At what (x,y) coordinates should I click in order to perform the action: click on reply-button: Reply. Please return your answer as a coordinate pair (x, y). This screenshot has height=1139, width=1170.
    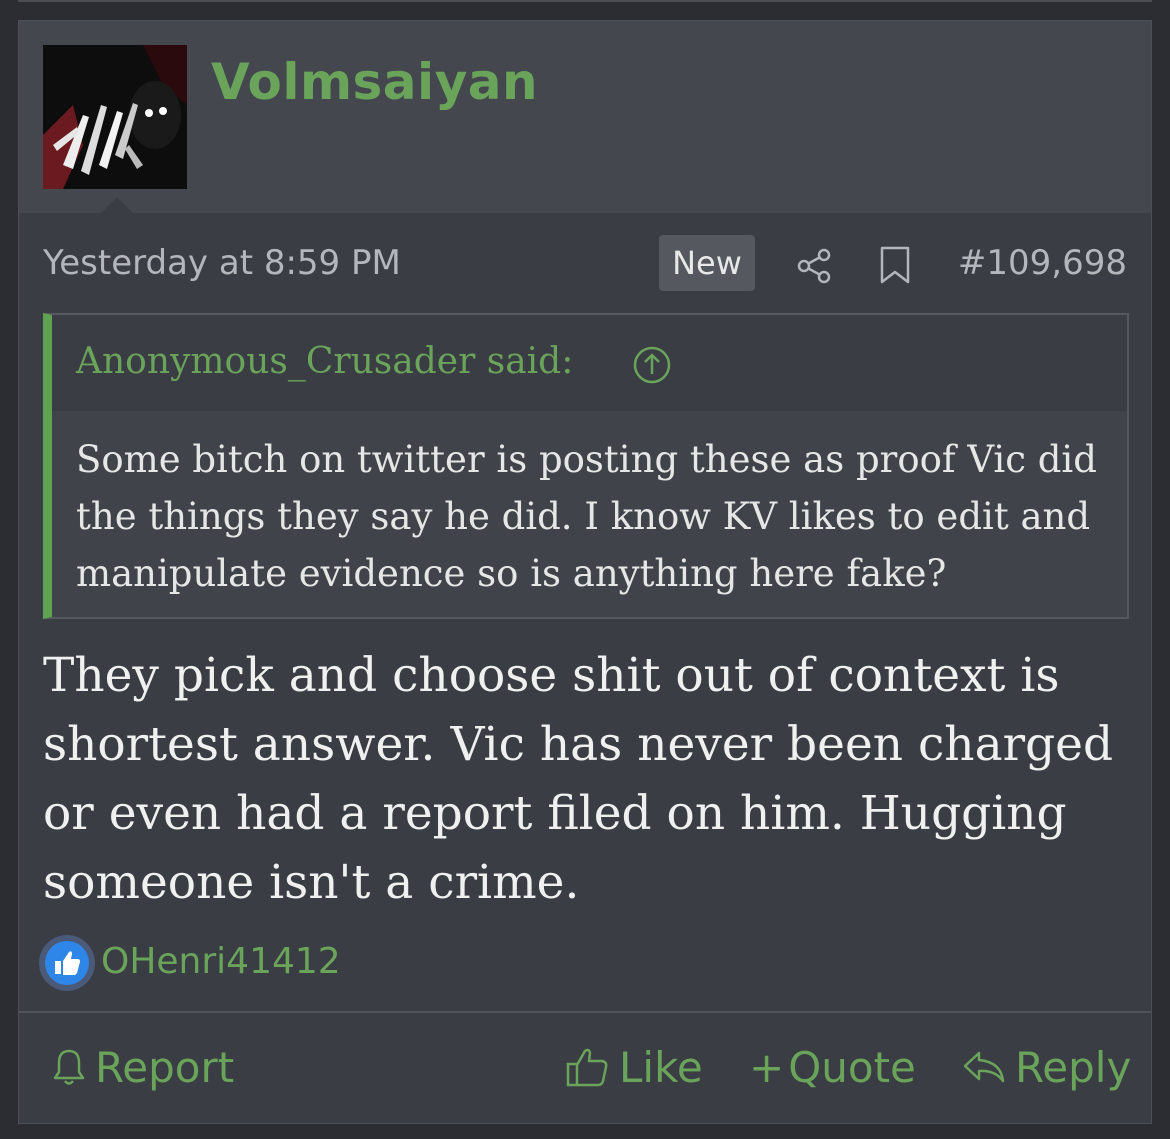
    Looking at the image, I should click on (1046, 1067).